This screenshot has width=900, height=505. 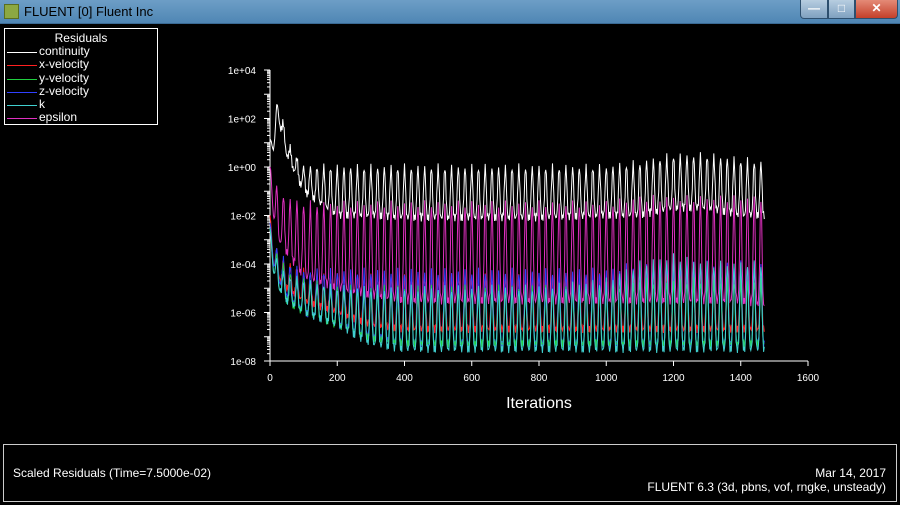 I want to click on legend-item-epsilon: epsilon, so click(x=81, y=117).